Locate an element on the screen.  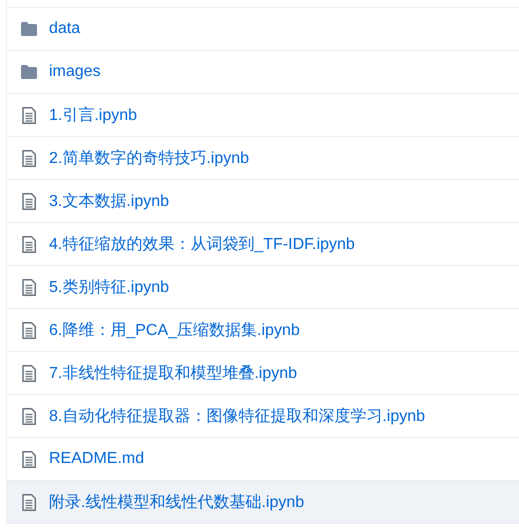
file-link: data is located at coordinates (64, 29).